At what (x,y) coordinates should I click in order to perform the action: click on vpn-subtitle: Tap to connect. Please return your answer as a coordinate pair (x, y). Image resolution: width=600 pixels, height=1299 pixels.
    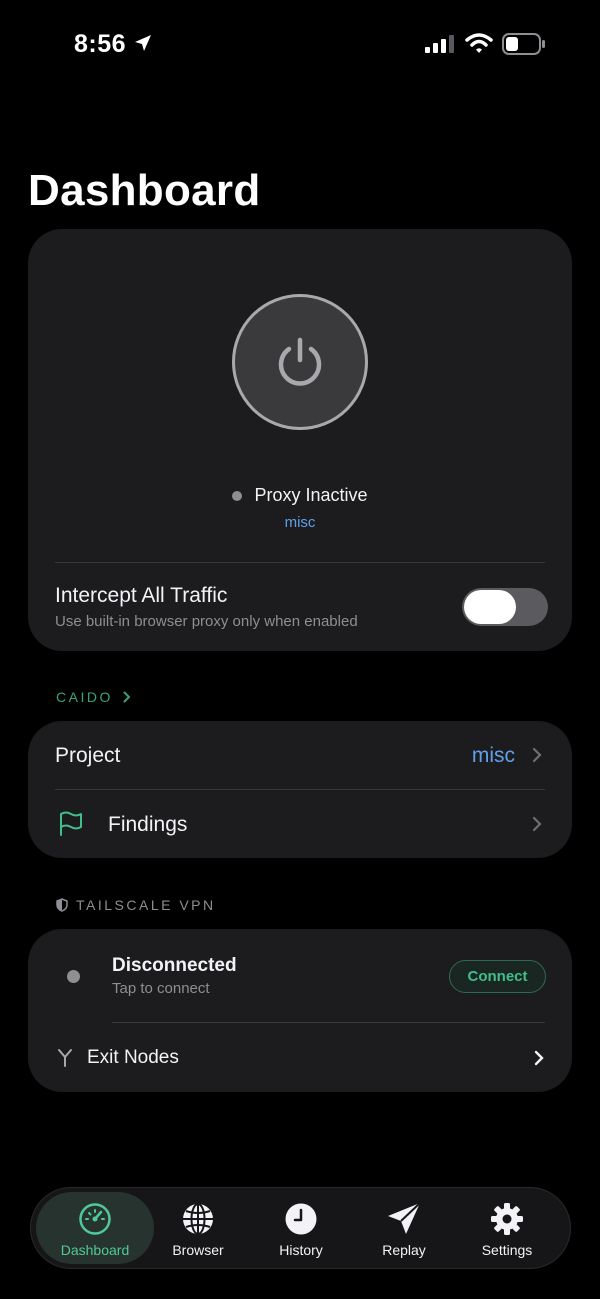
    Looking at the image, I should click on (161, 988).